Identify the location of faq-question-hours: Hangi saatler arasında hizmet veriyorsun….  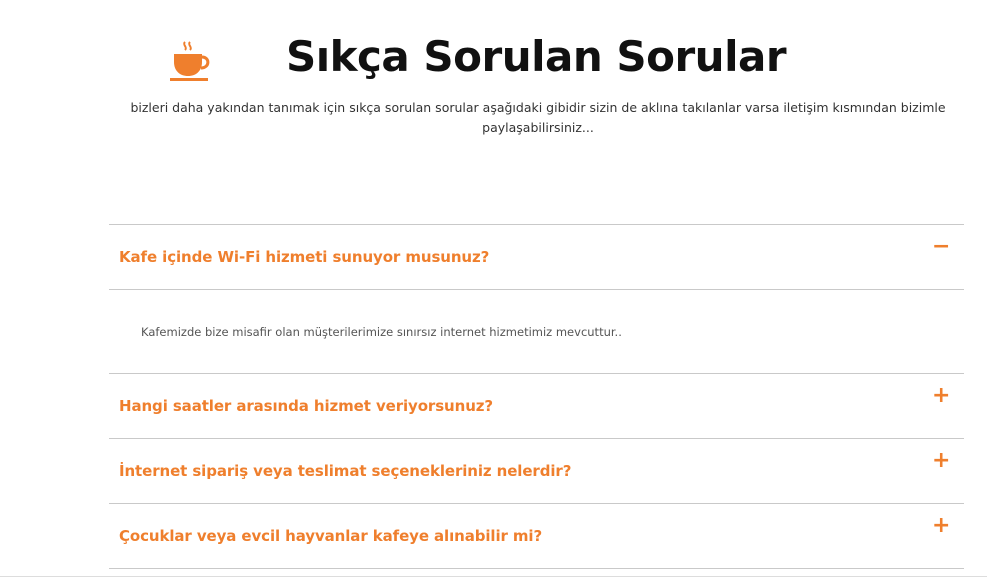
(536, 406).